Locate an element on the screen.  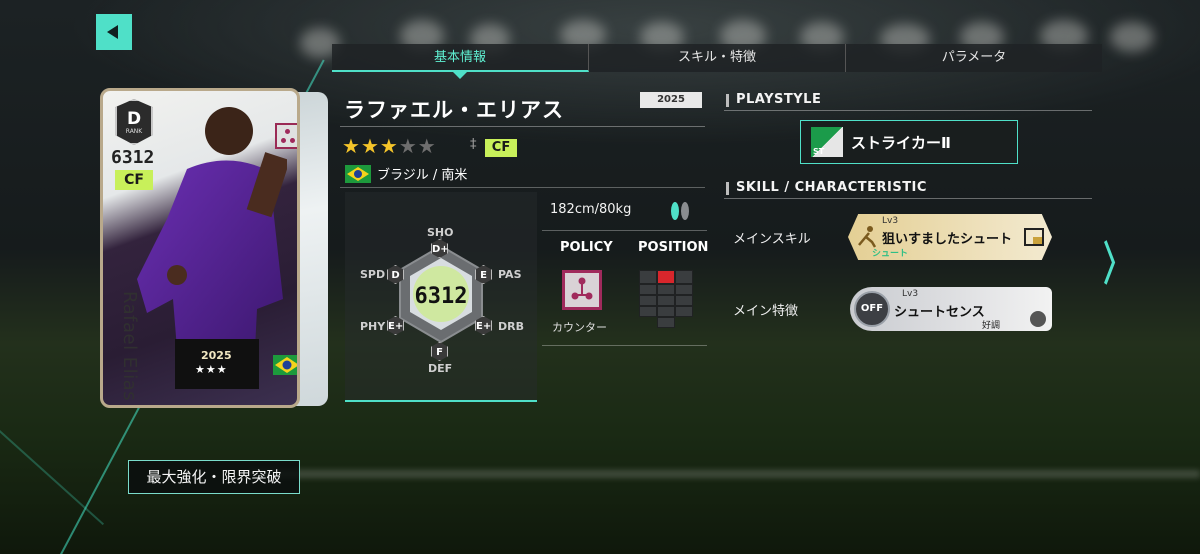
preferred-foot-icon is located at coordinates (680, 211).